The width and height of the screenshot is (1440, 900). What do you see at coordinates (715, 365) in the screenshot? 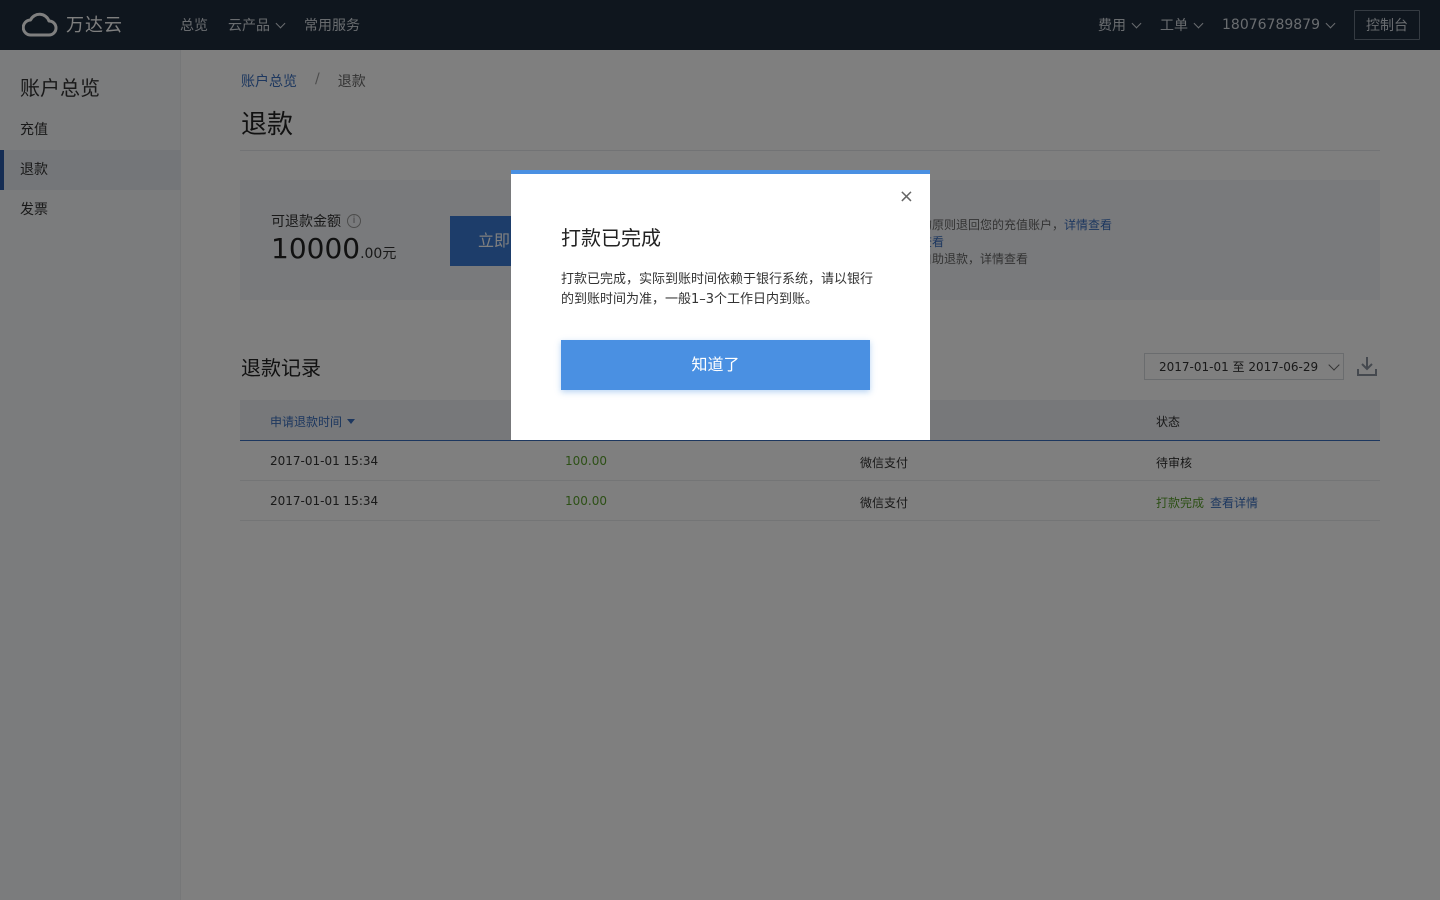
I see `confirm-button: 知道了` at bounding box center [715, 365].